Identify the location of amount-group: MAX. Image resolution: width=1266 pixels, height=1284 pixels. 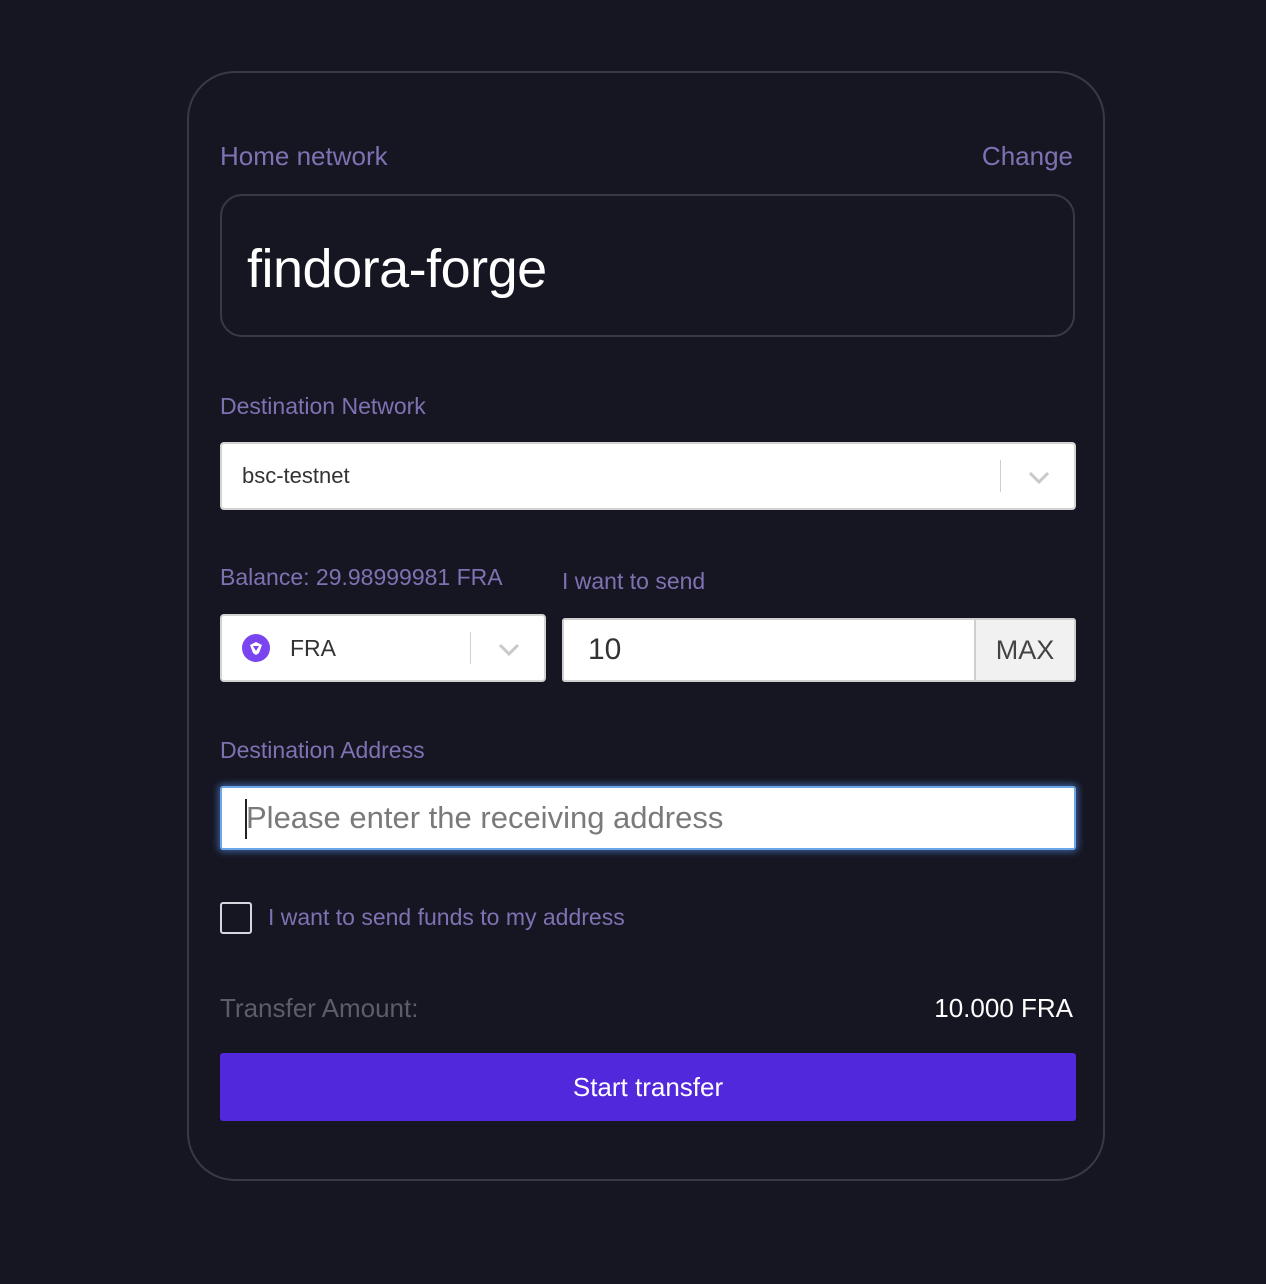
(819, 650).